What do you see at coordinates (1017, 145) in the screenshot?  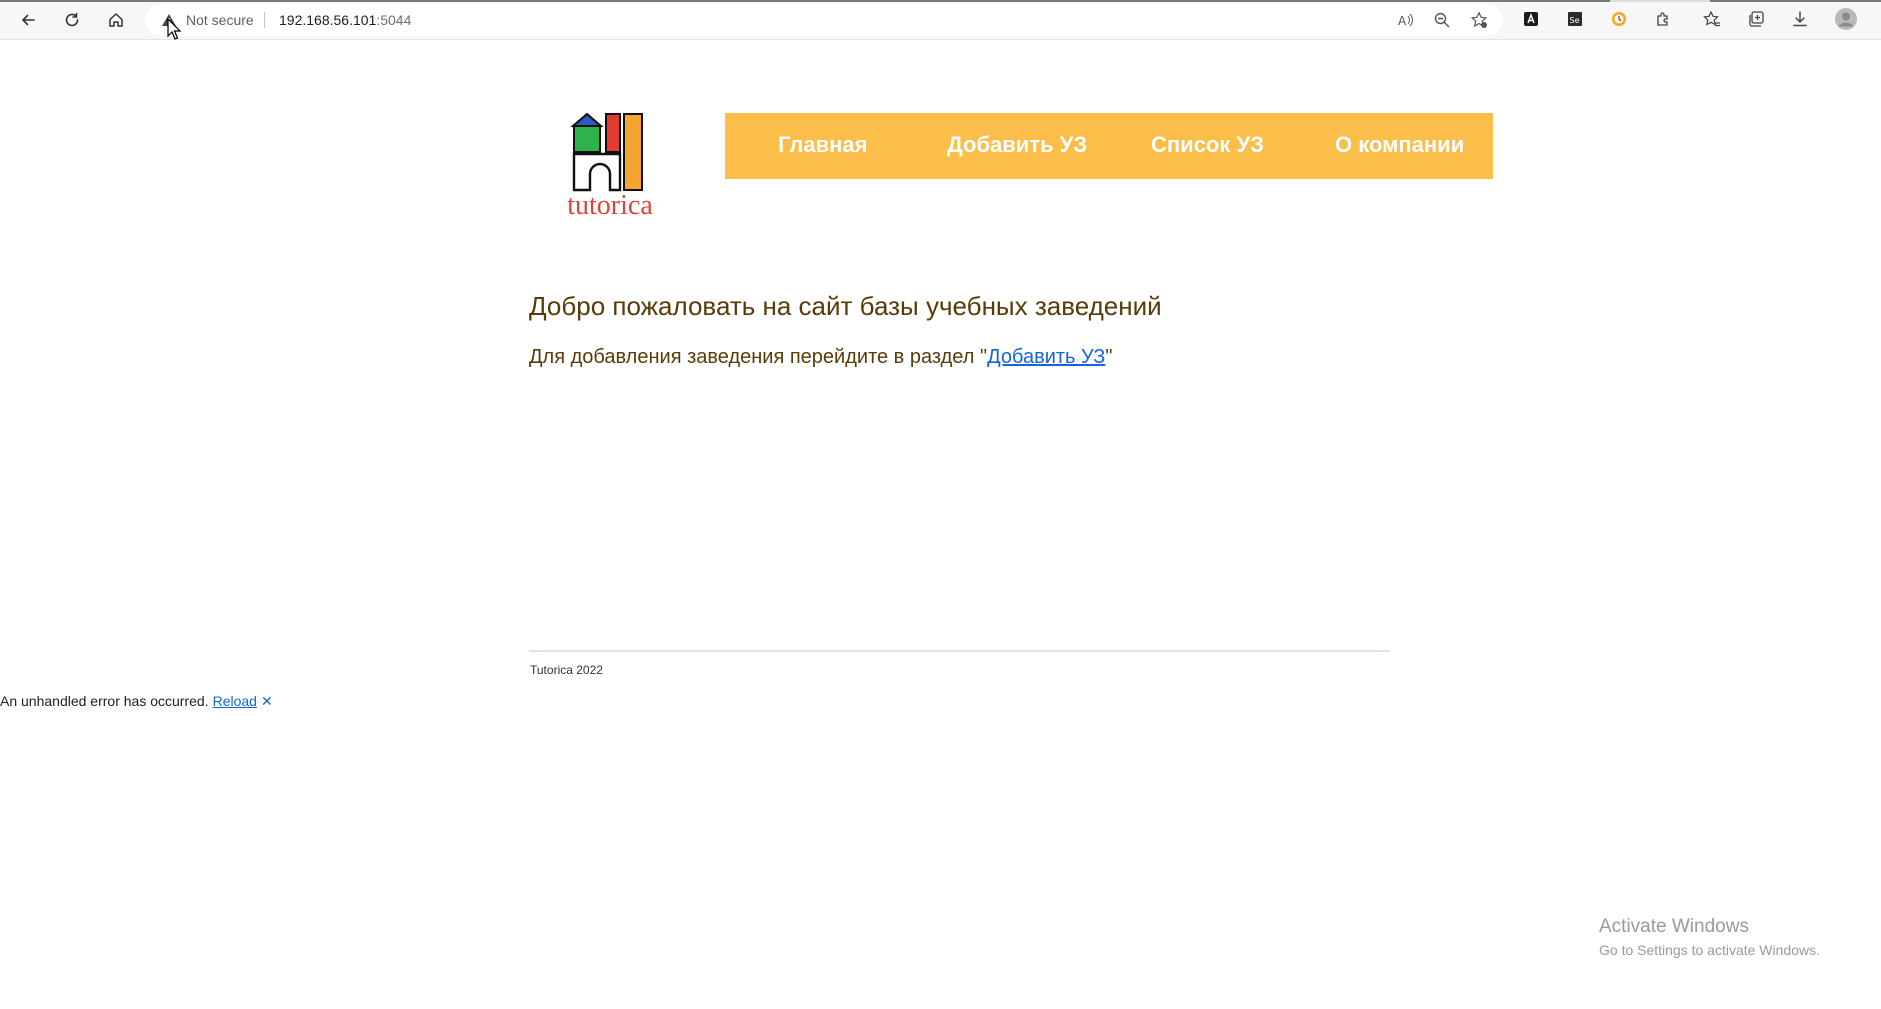 I see `nav-item-add: Добавить УЗ` at bounding box center [1017, 145].